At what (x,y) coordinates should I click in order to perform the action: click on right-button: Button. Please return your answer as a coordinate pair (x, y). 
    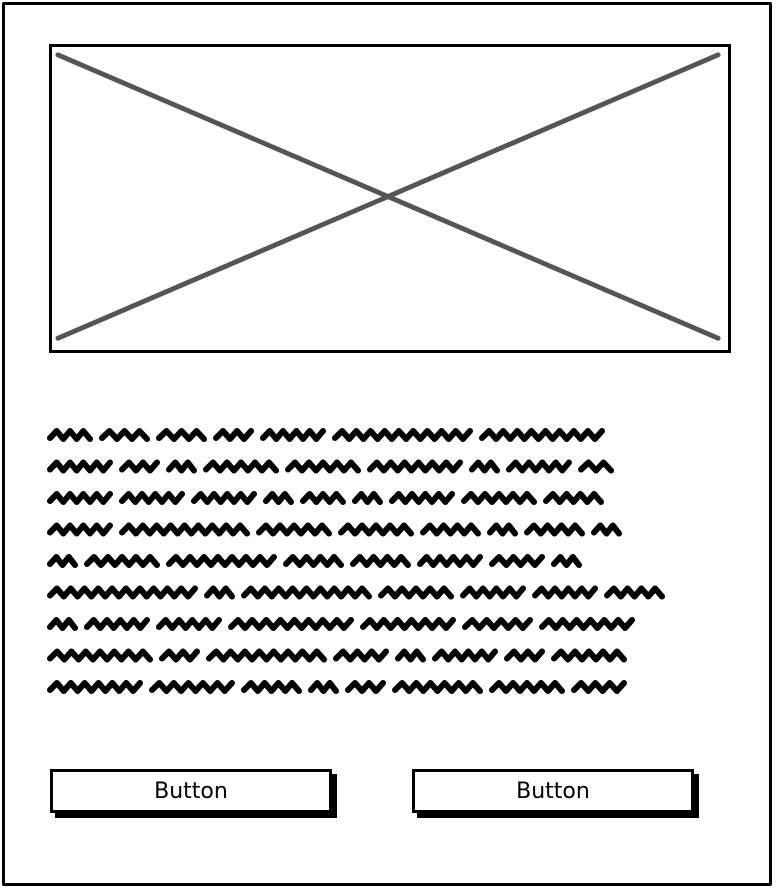
    Looking at the image, I should click on (553, 791).